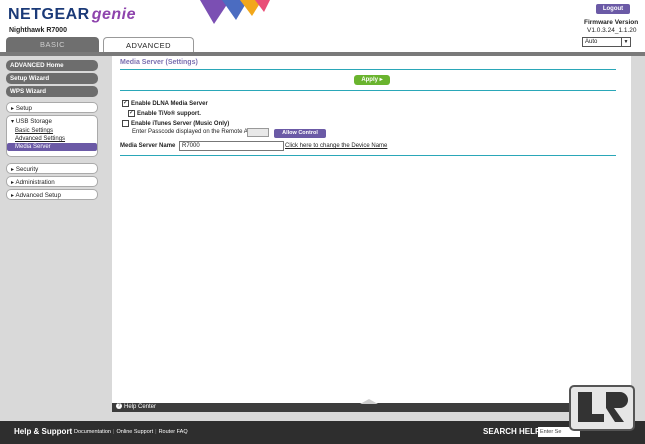  Describe the element at coordinates (38, 30) in the screenshot. I see `model-name: Nighthawk R7000` at that location.